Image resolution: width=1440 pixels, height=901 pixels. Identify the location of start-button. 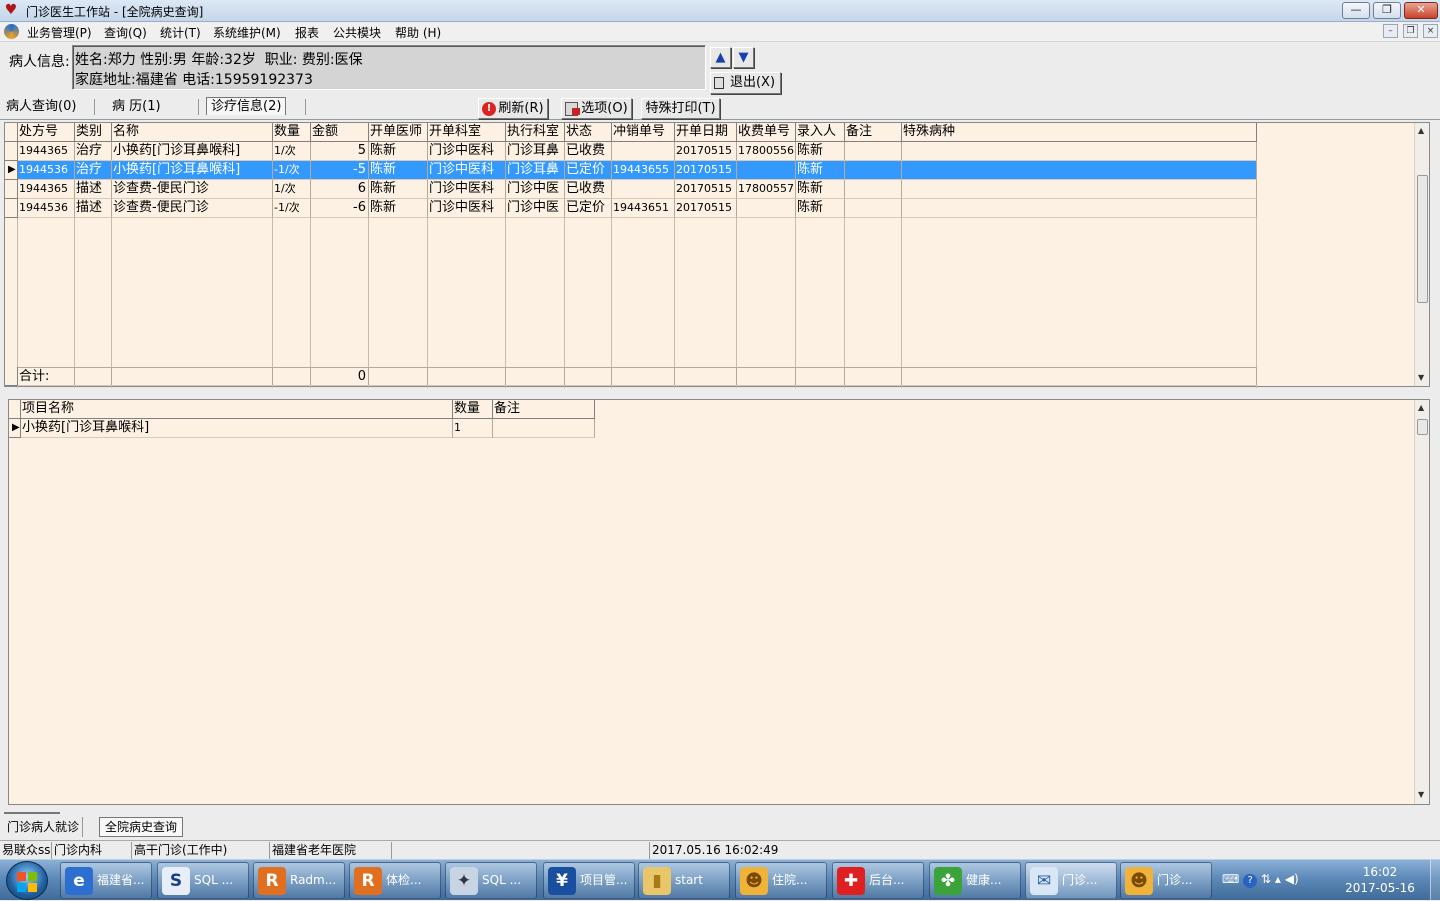
(27, 880).